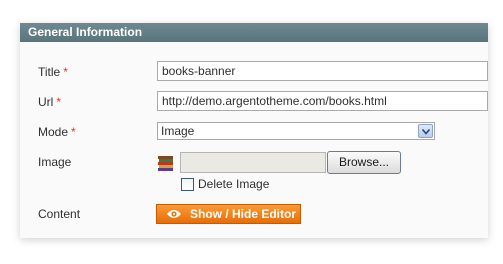 The width and height of the screenshot is (503, 264). I want to click on image-file-input, so click(253, 162).